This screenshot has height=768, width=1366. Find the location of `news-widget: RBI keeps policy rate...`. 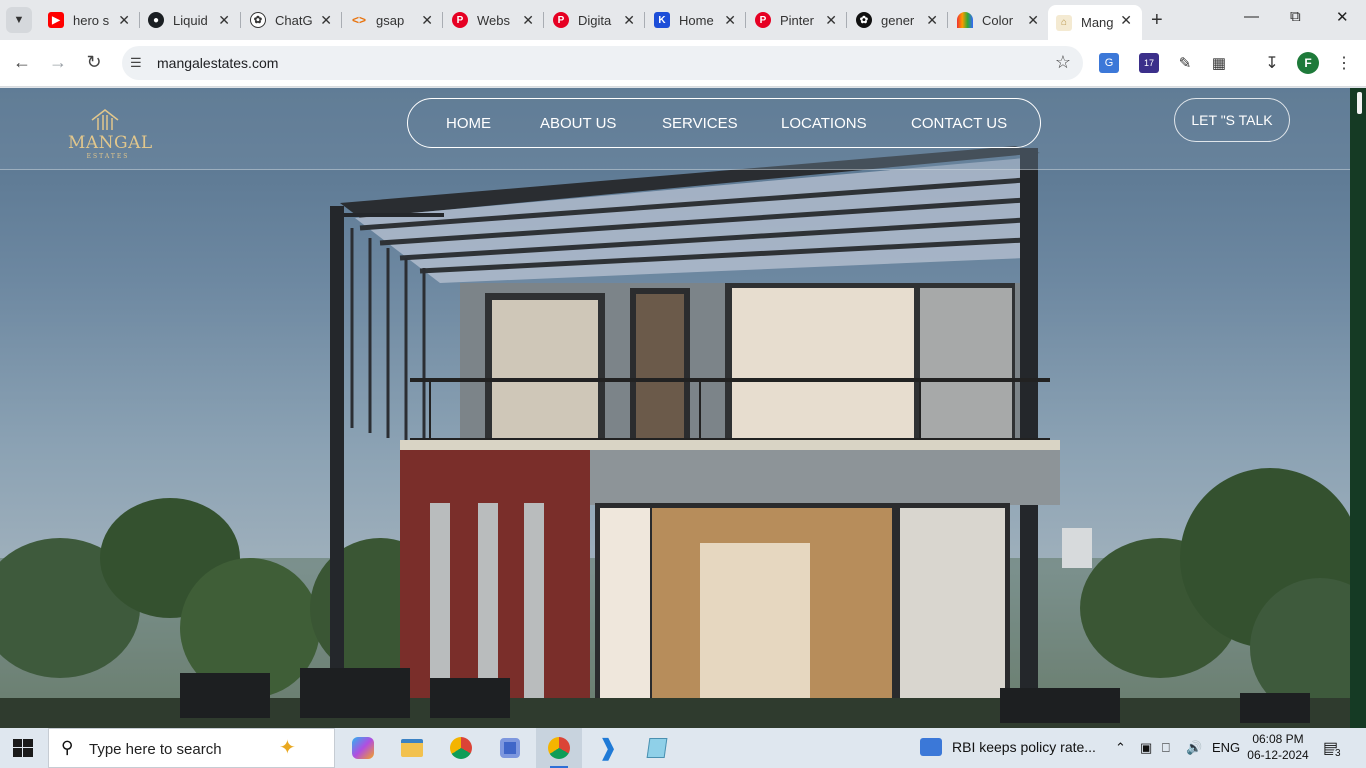

news-widget: RBI keeps policy rate... is located at coordinates (1008, 747).